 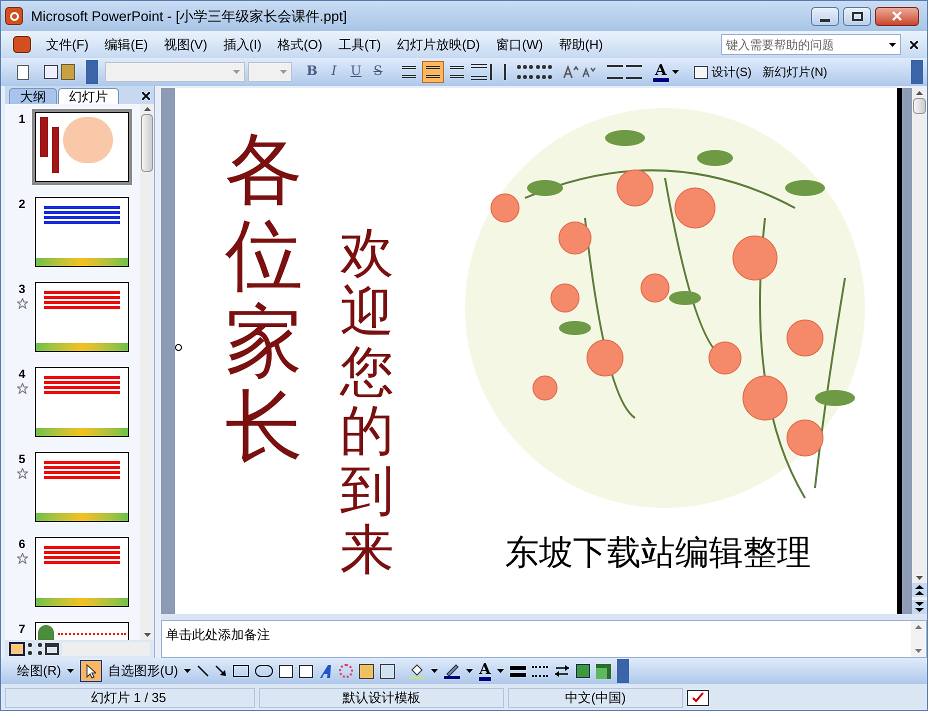 What do you see at coordinates (919, 607) in the screenshot?
I see `next-slide-icon` at bounding box center [919, 607].